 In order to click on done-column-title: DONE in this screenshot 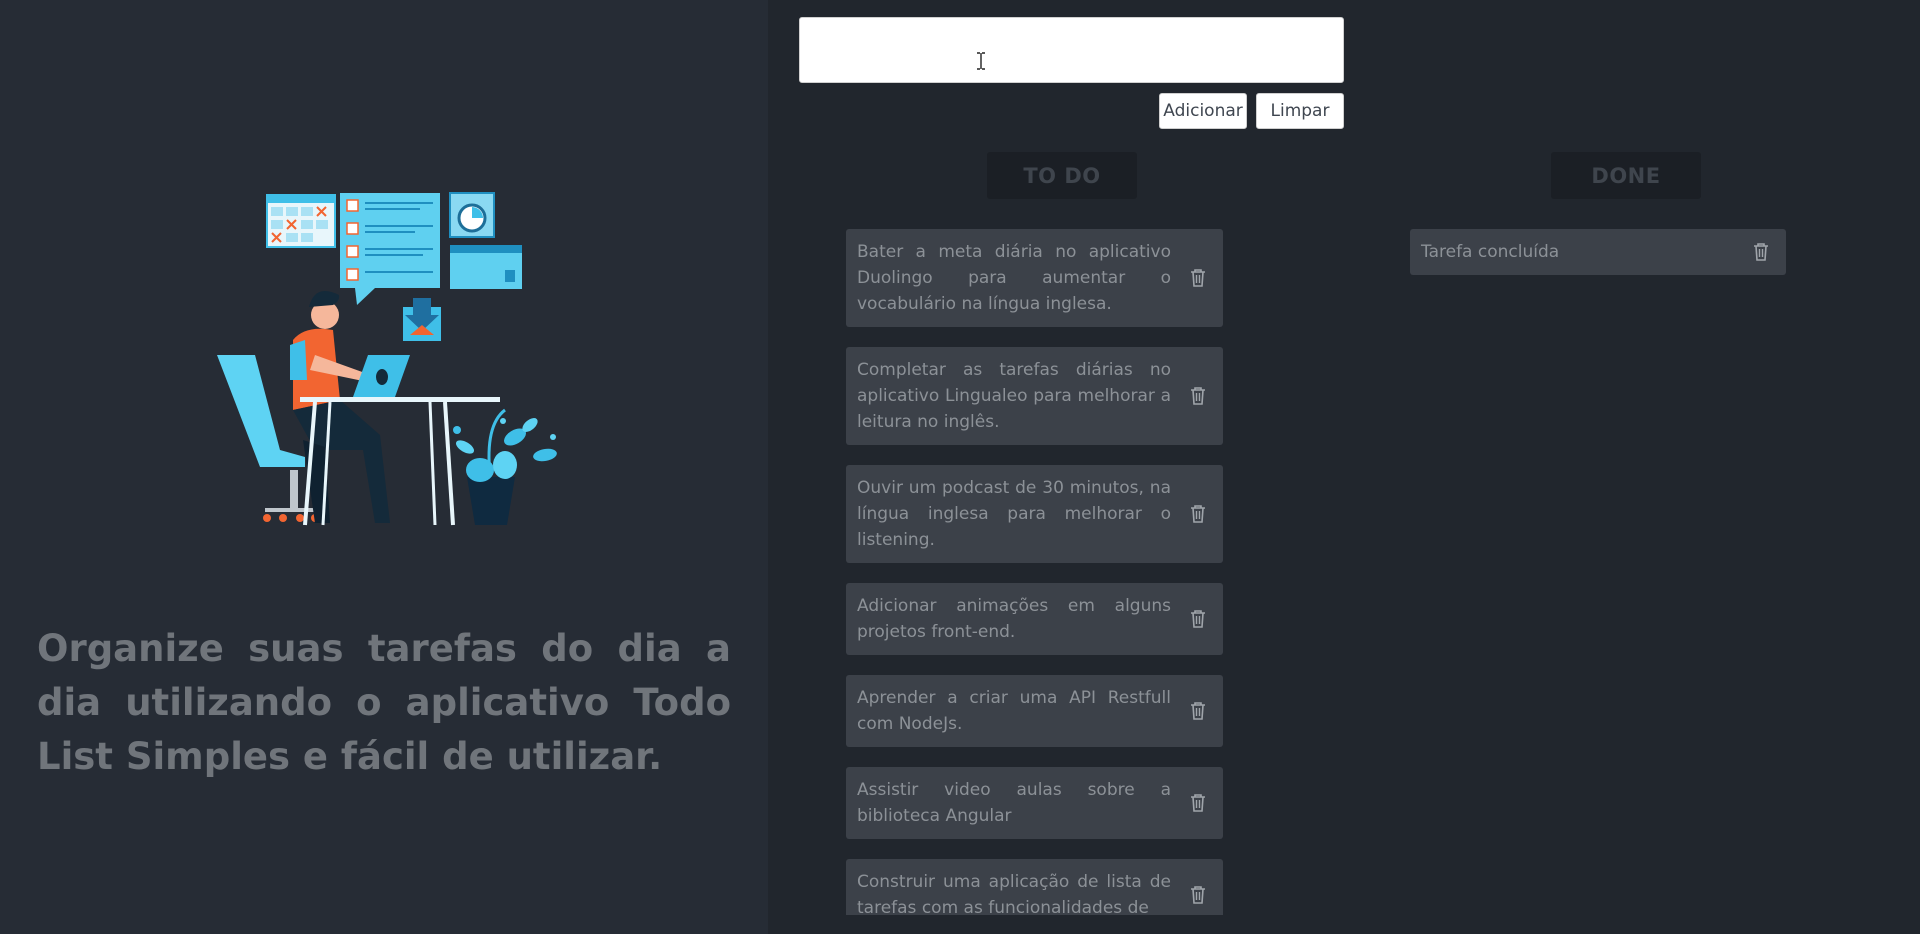, I will do `click(1626, 175)`.